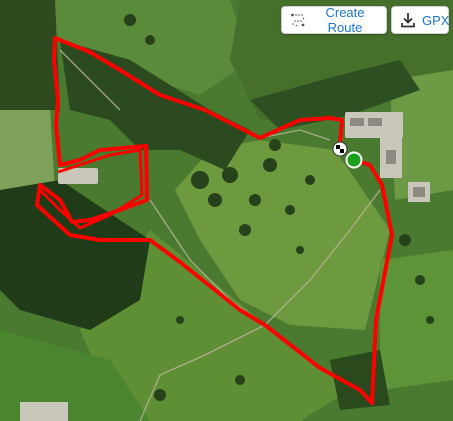 Image resolution: width=453 pixels, height=421 pixels. I want to click on map-toolbar: Create Route GPX, so click(365, 20).